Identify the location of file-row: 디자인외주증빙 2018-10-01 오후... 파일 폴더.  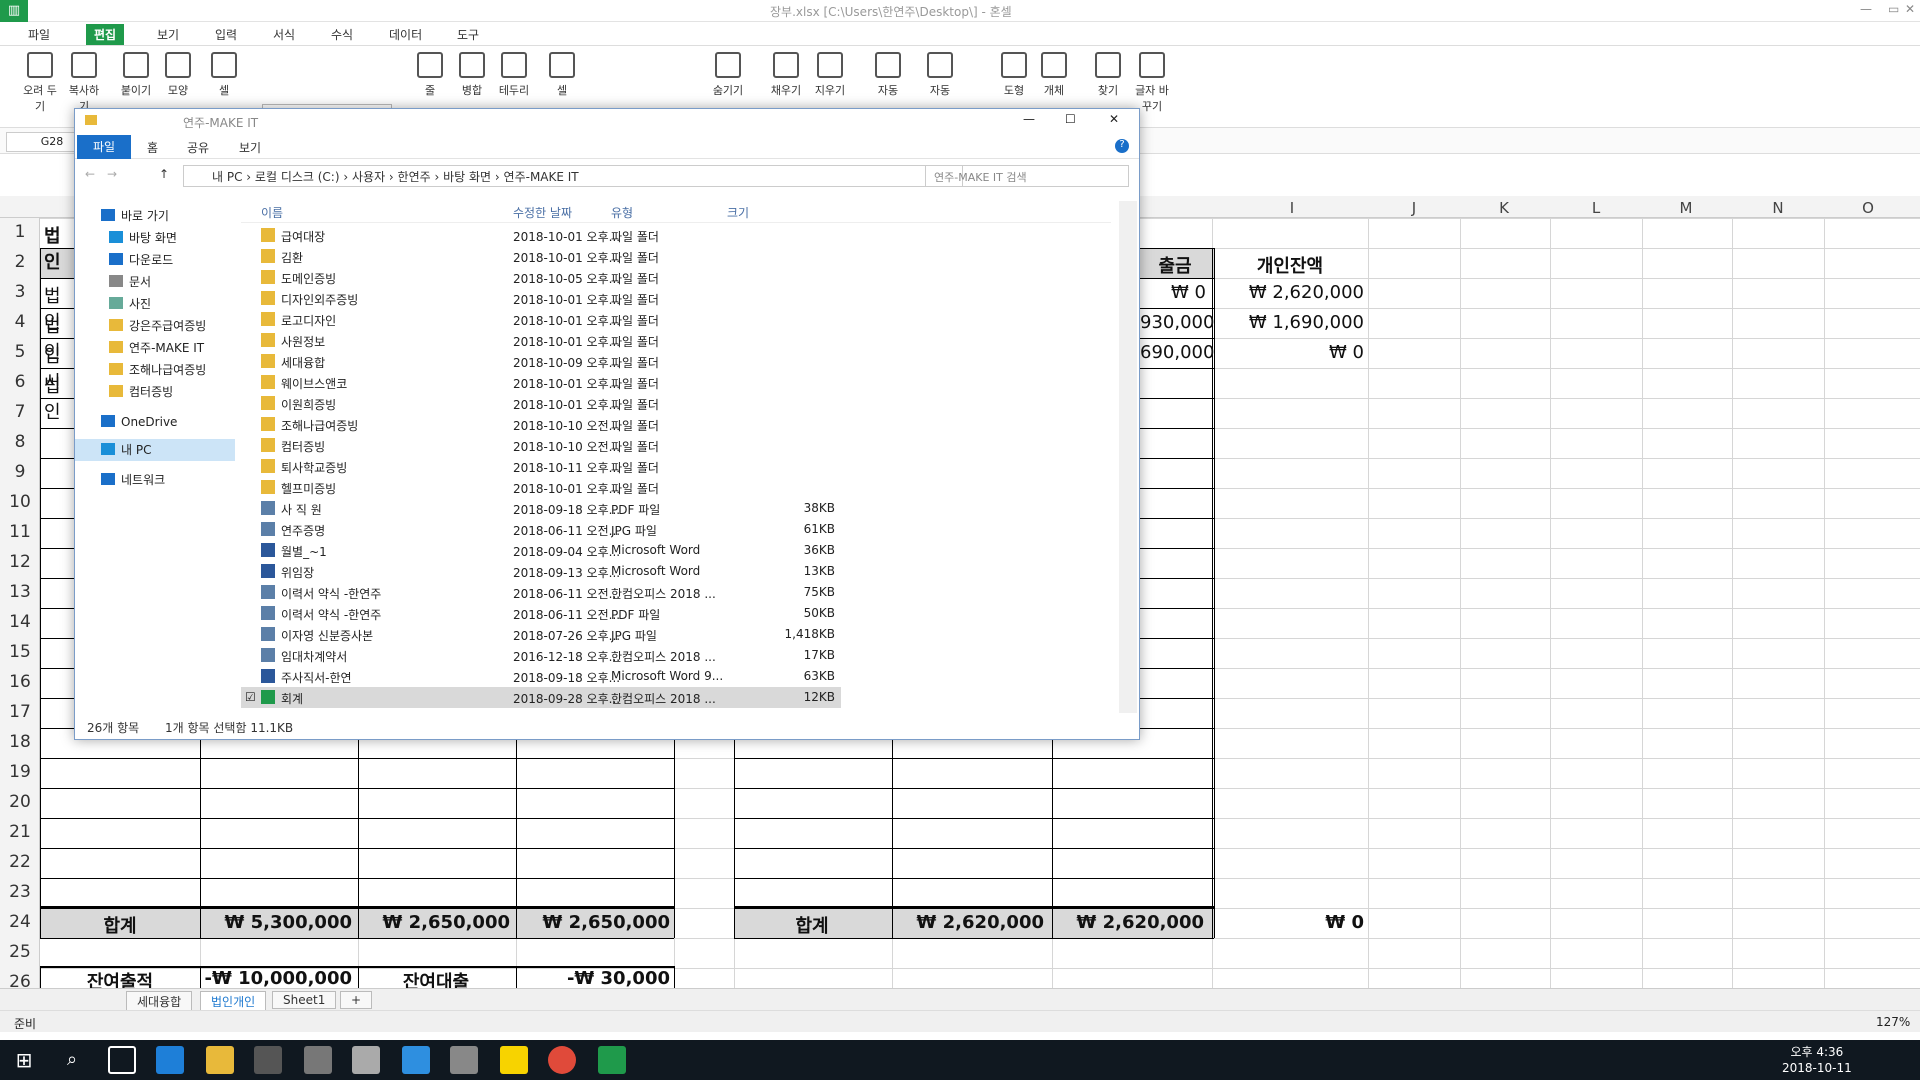
(541, 298).